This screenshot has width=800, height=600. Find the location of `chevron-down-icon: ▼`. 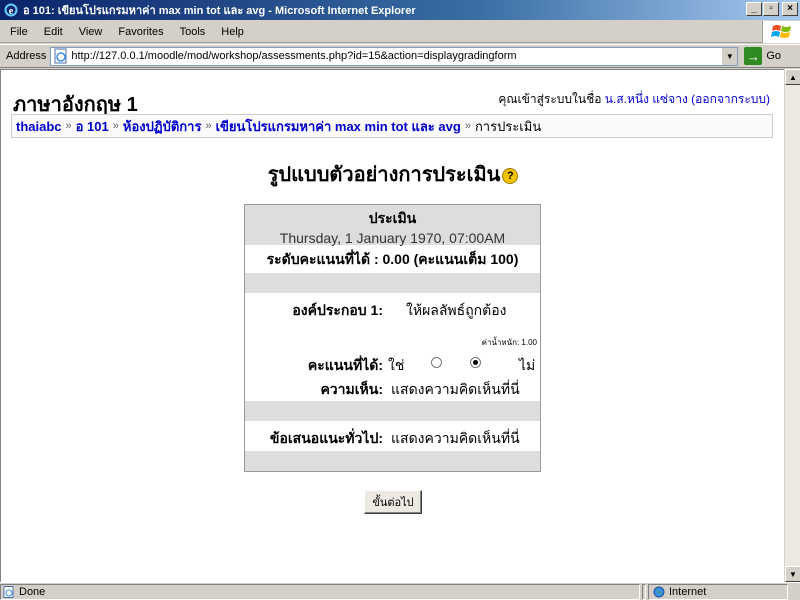

chevron-down-icon: ▼ is located at coordinates (729, 56).